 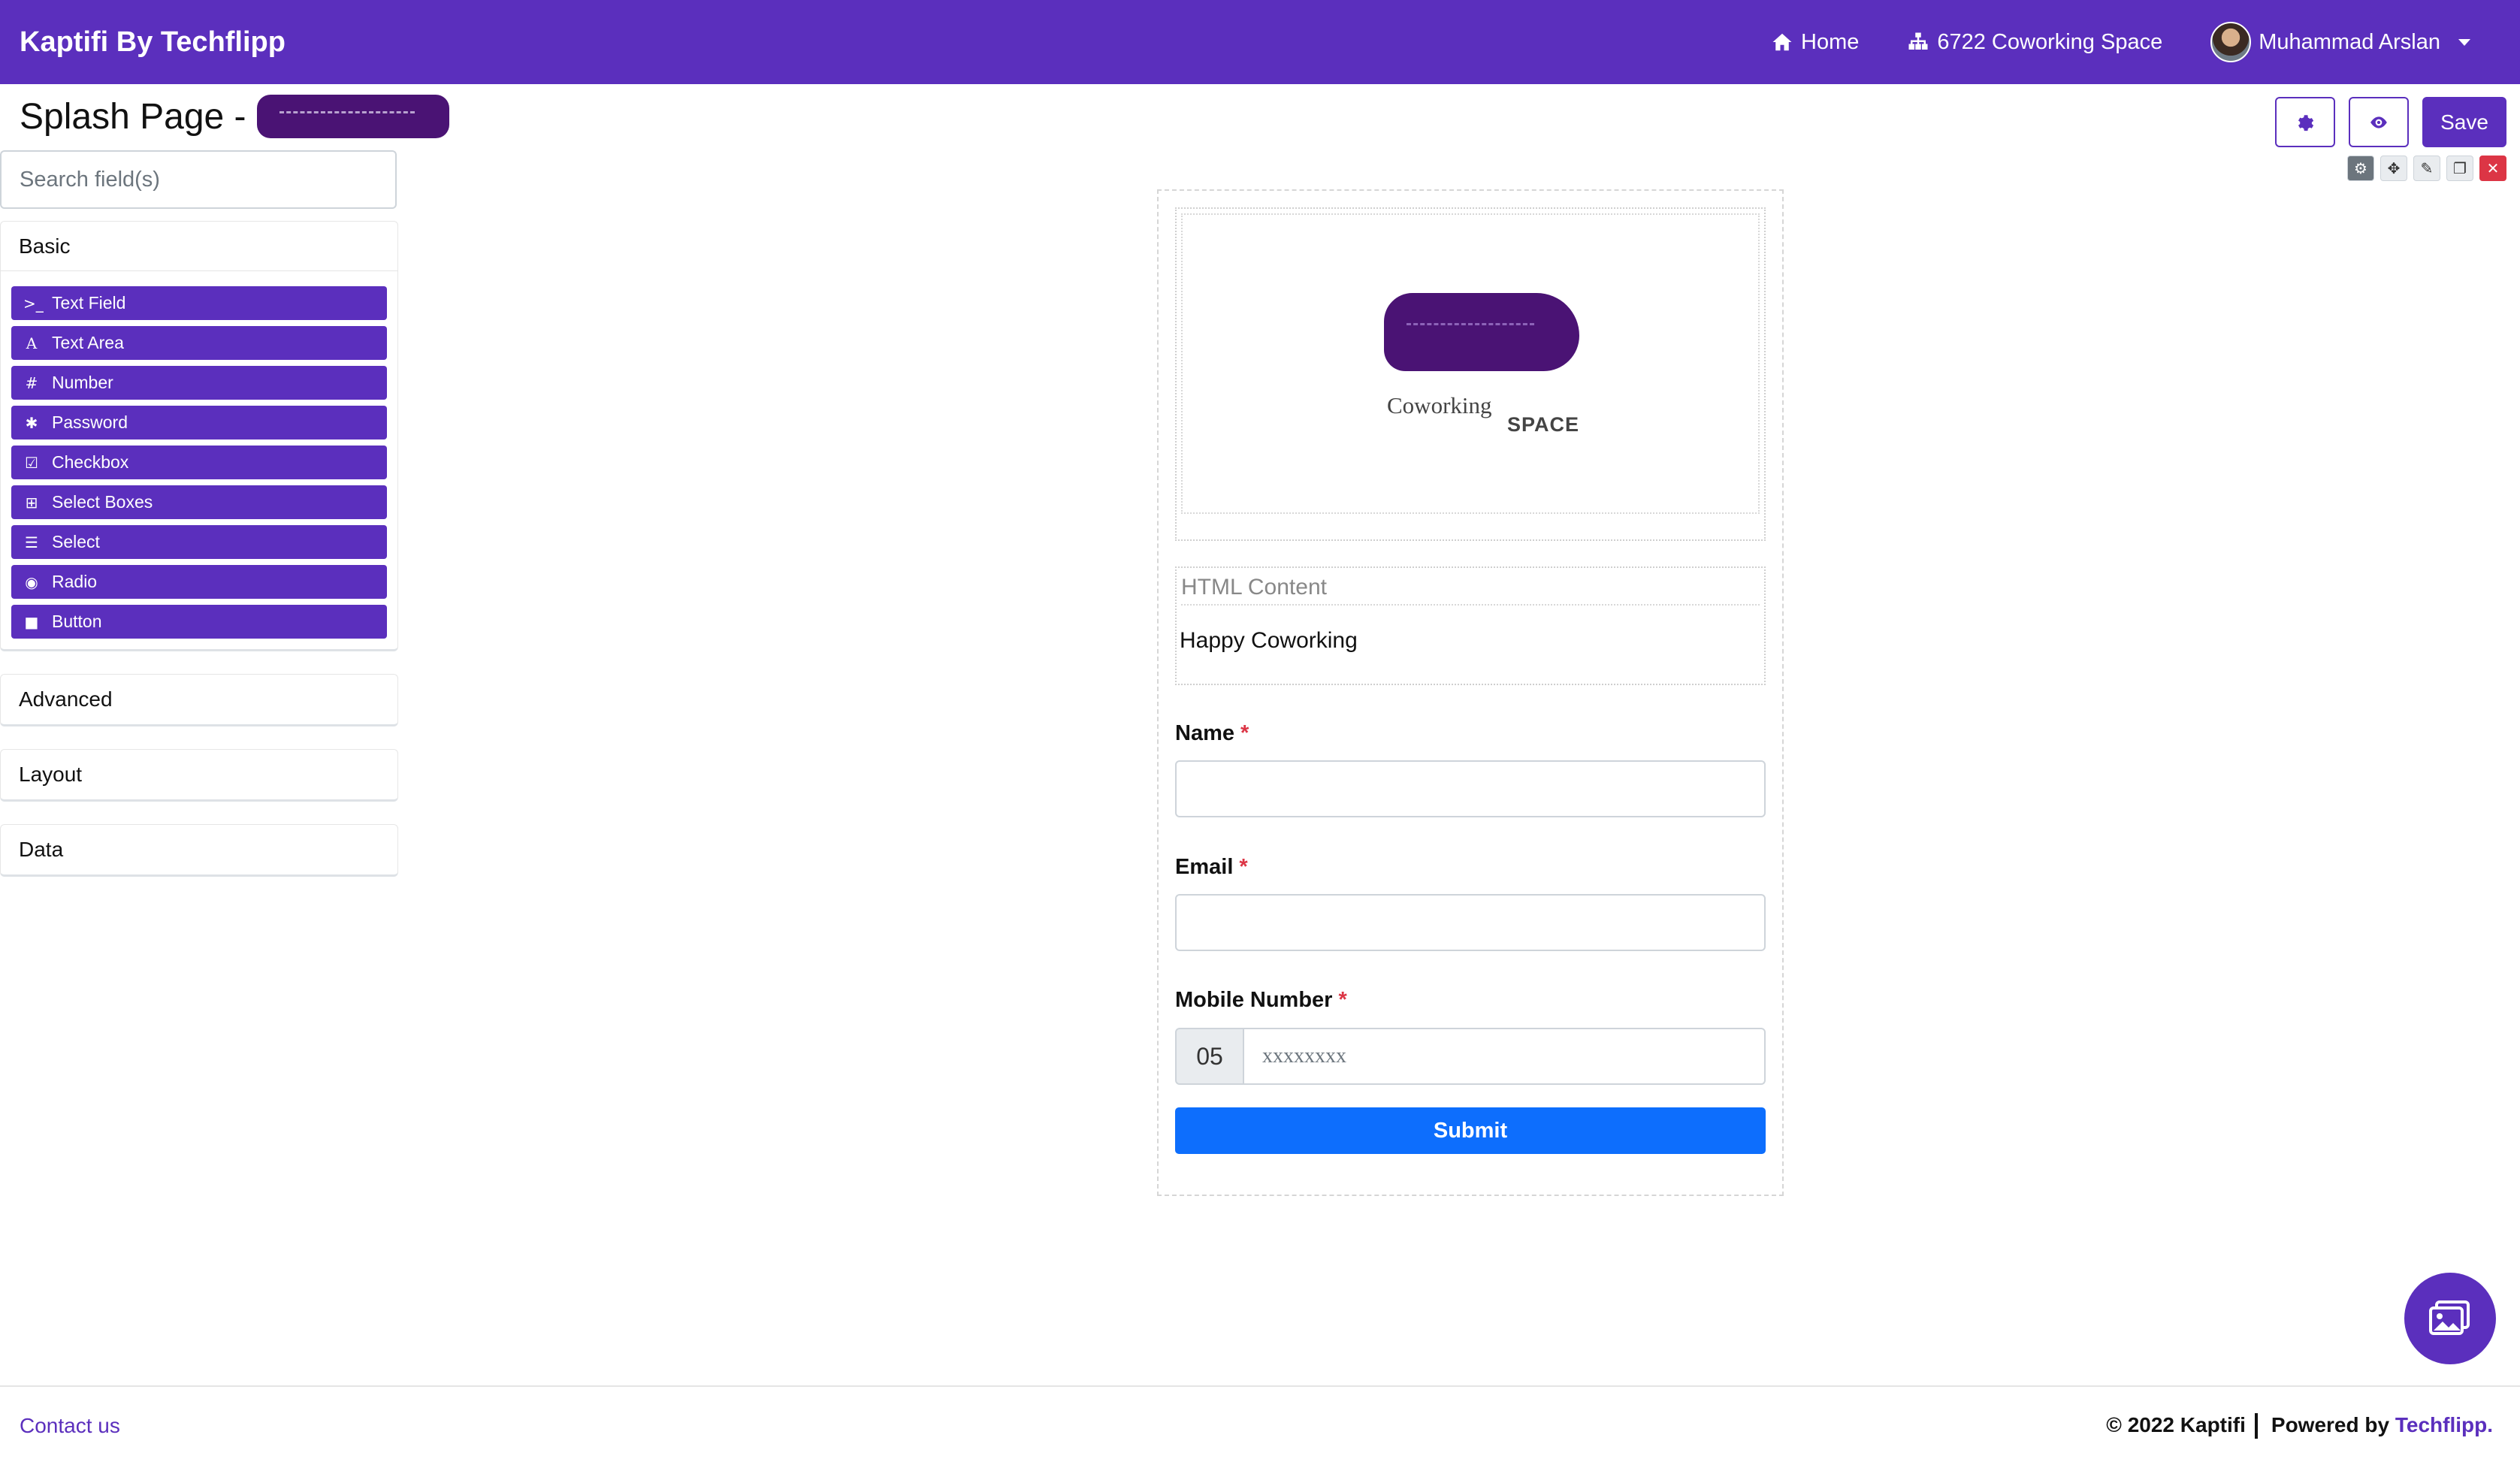 I want to click on field-label: Text Area, so click(x=88, y=342).